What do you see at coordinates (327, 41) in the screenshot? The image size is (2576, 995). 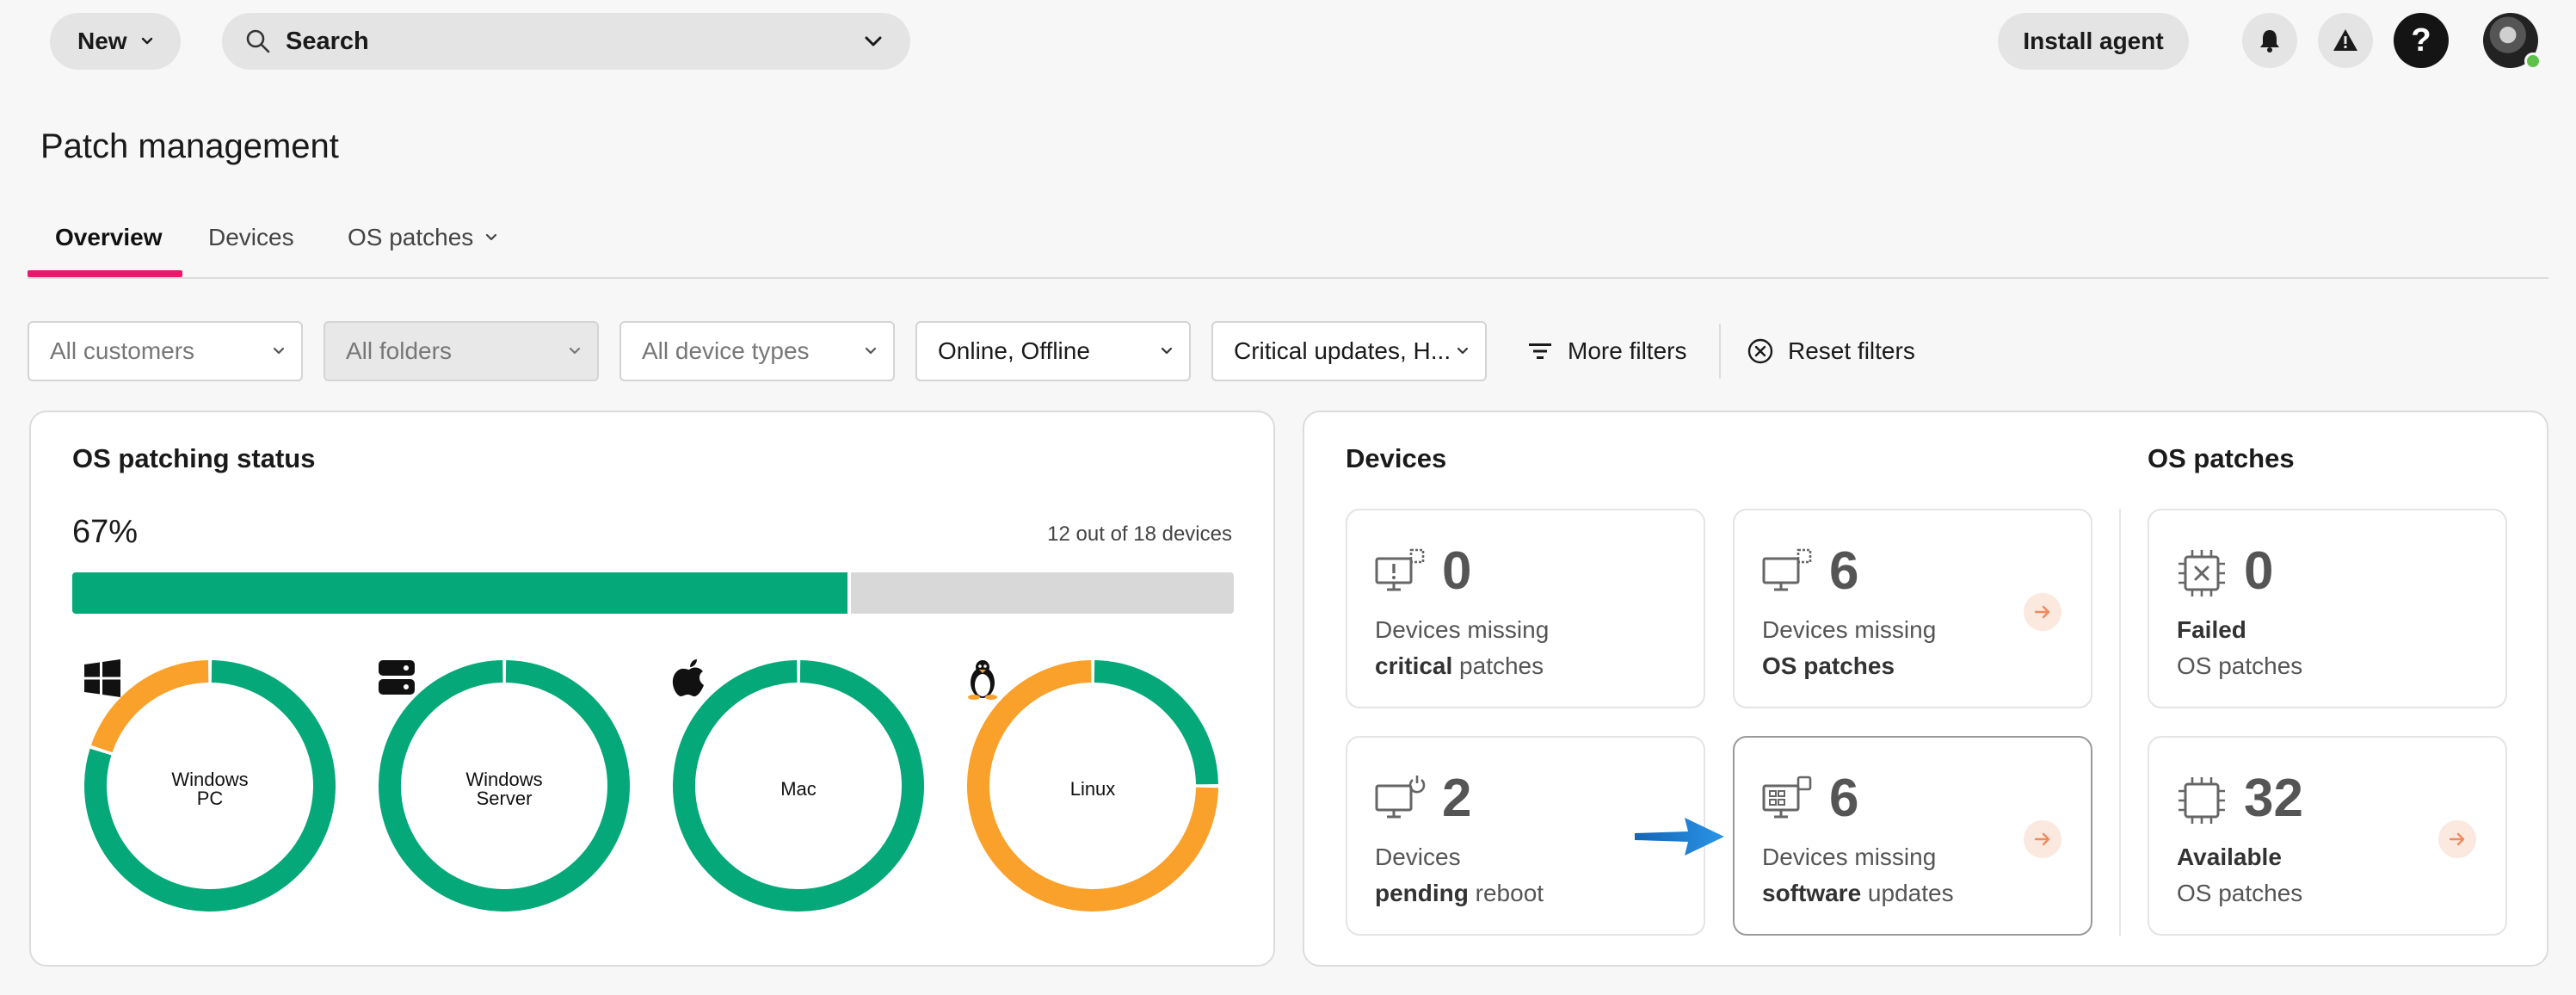 I see `search-label: Search` at bounding box center [327, 41].